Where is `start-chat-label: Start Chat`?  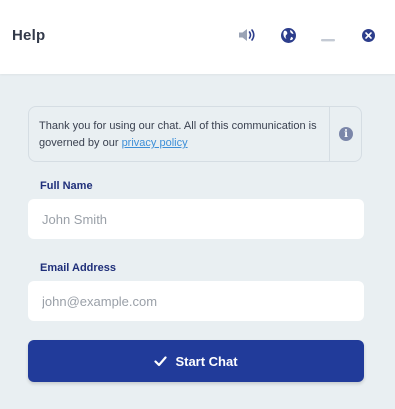
start-chat-label: Start Chat is located at coordinates (206, 361).